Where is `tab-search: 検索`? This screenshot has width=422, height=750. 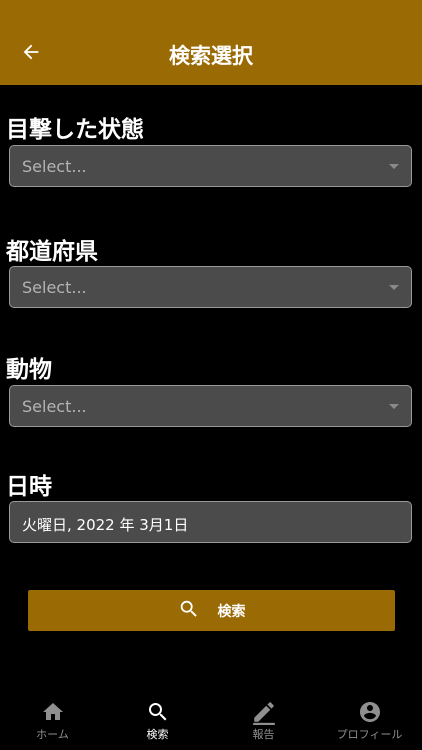
tab-search: 検索 is located at coordinates (157, 720).